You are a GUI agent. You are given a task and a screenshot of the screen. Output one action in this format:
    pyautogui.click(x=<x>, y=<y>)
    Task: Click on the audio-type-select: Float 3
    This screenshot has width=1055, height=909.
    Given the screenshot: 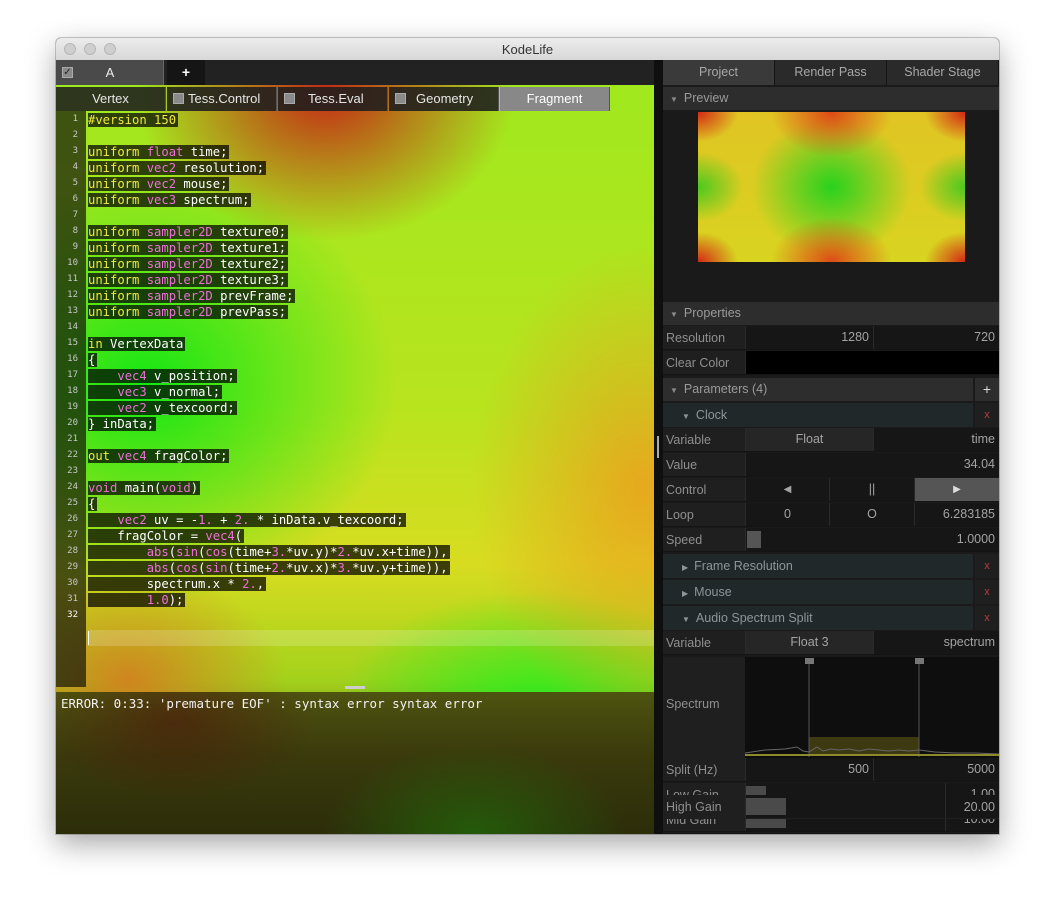 What is the action you would take?
    pyautogui.click(x=809, y=642)
    